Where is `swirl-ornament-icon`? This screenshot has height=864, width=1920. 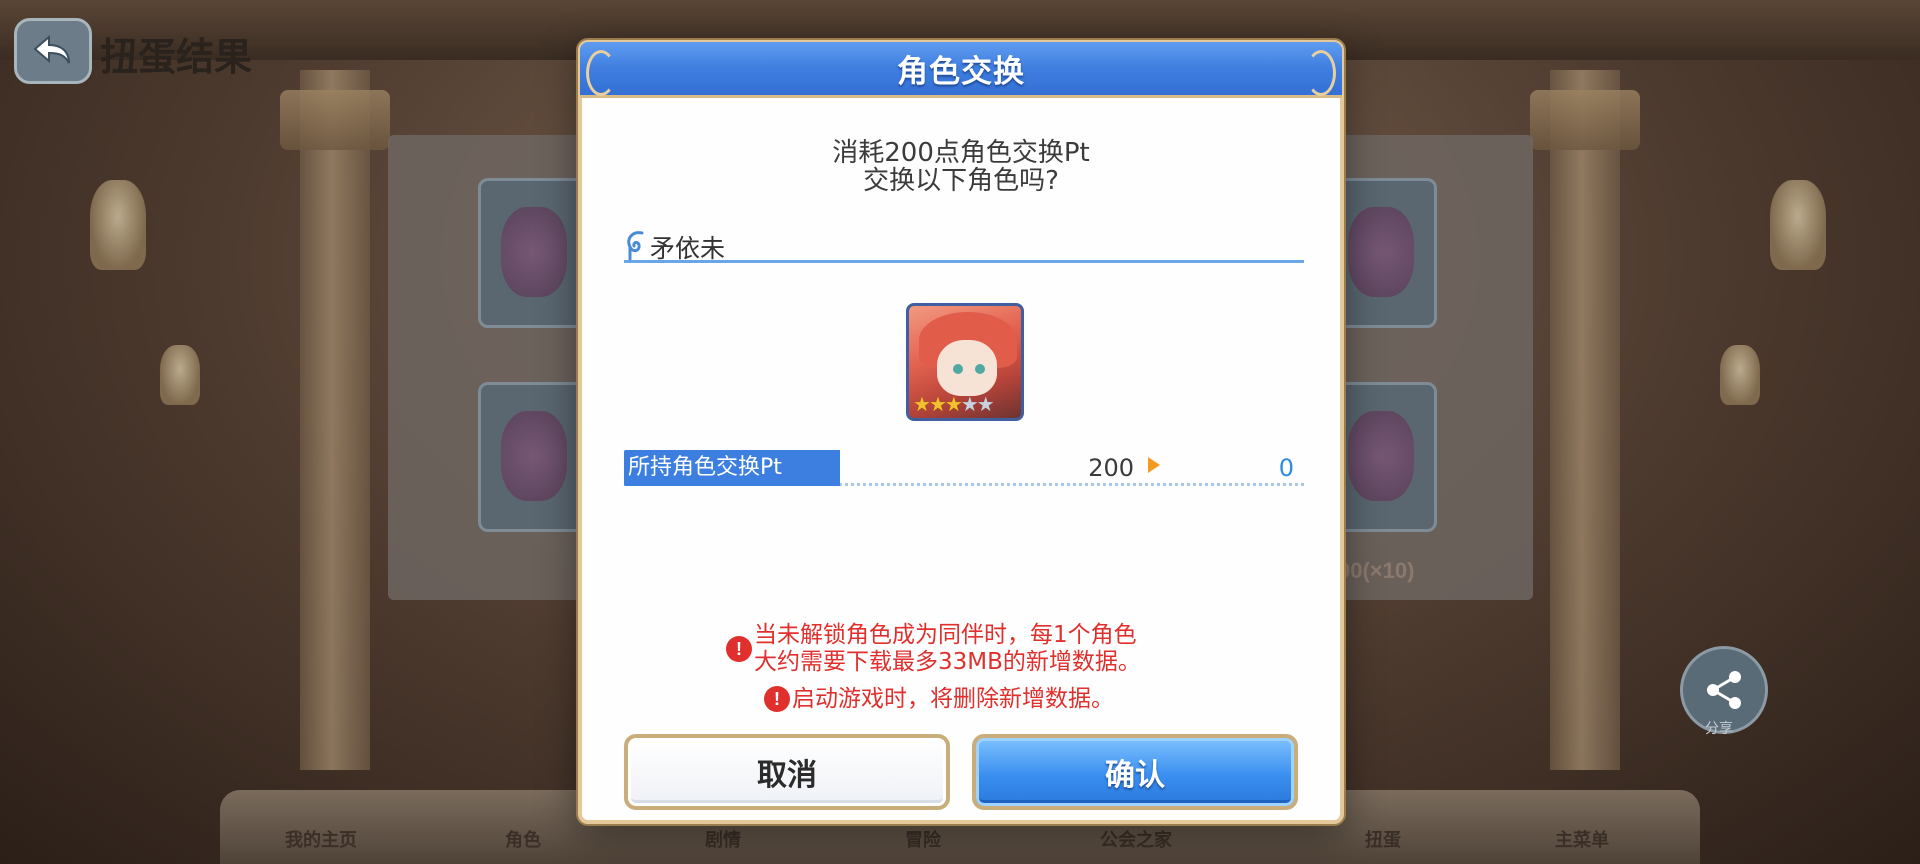 swirl-ornament-icon is located at coordinates (635, 246).